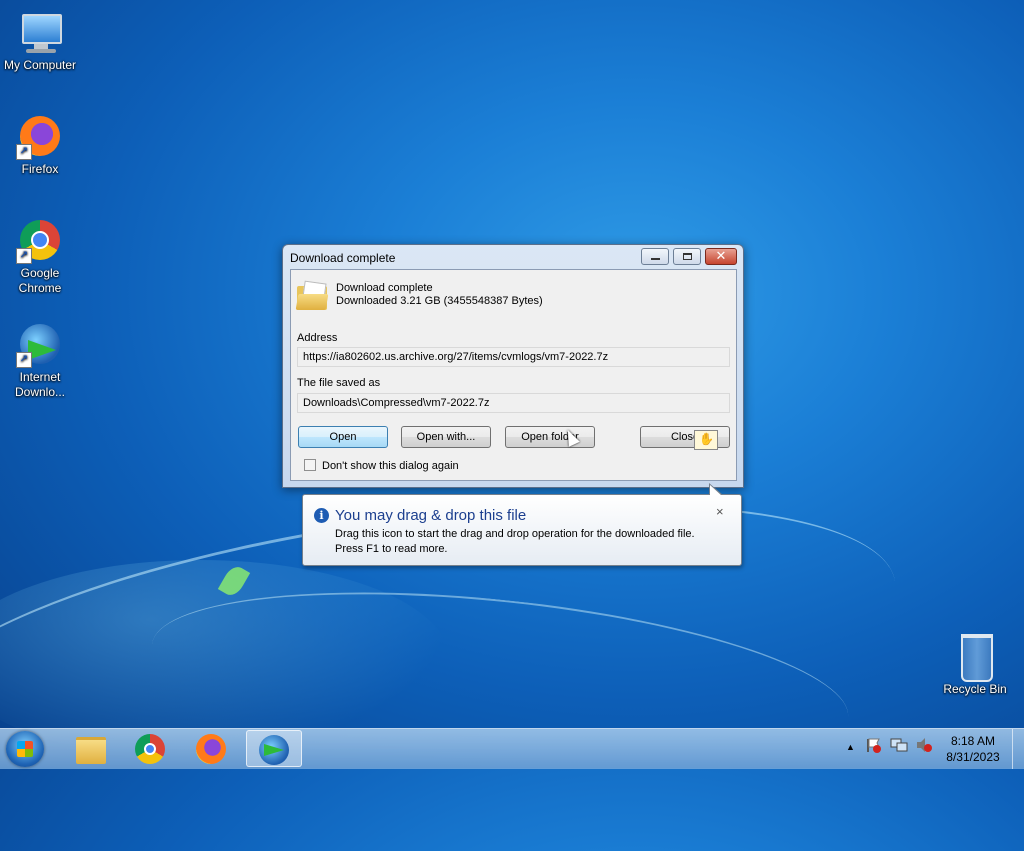  Describe the element at coordinates (973, 741) in the screenshot. I see `clock-time: 8:18 AM` at that location.